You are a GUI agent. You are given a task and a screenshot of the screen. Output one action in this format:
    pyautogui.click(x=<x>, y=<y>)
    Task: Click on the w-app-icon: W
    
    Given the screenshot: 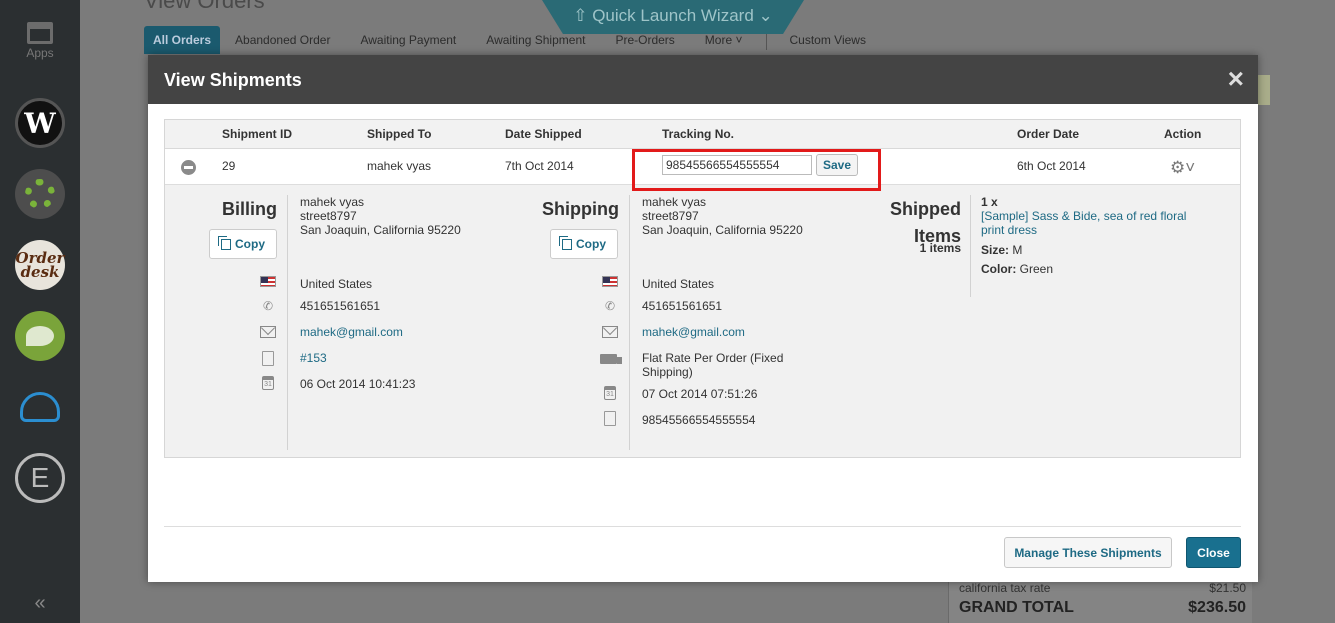 What is the action you would take?
    pyautogui.click(x=40, y=123)
    